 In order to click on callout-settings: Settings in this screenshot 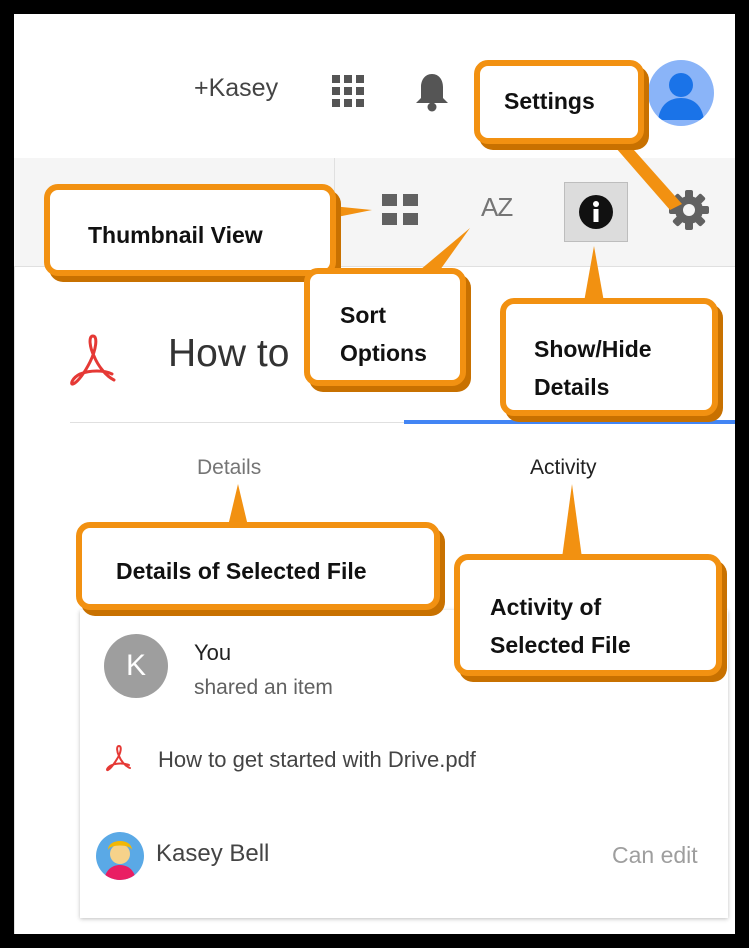, I will do `click(559, 102)`.